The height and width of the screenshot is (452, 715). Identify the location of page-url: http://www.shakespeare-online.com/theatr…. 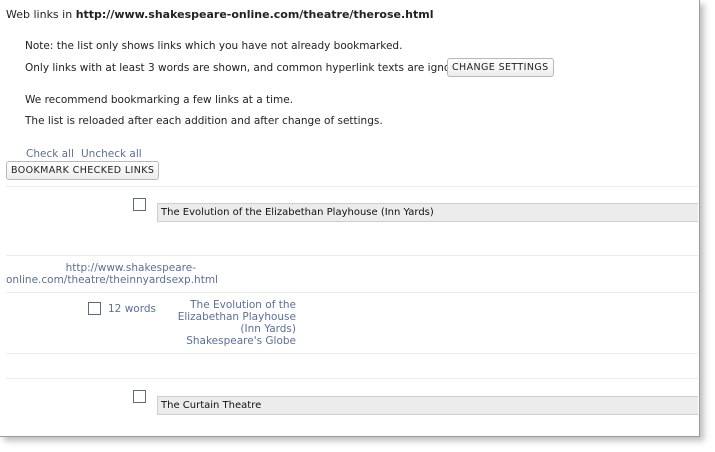
(254, 14).